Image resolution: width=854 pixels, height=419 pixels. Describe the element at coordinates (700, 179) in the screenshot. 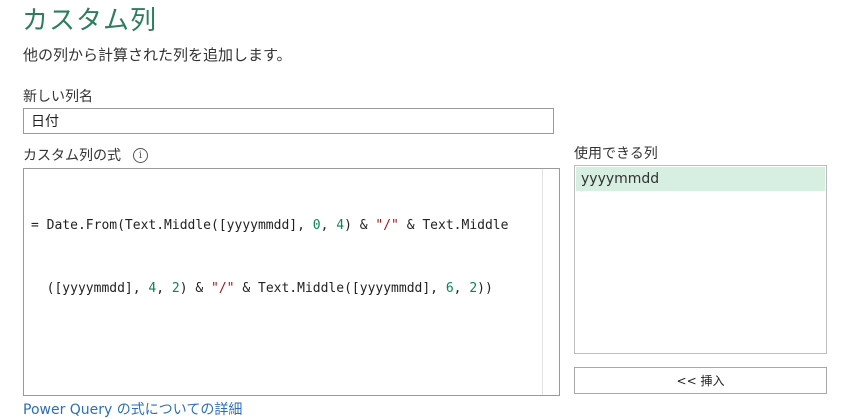

I see `available-column-item: yyyymmdd` at that location.